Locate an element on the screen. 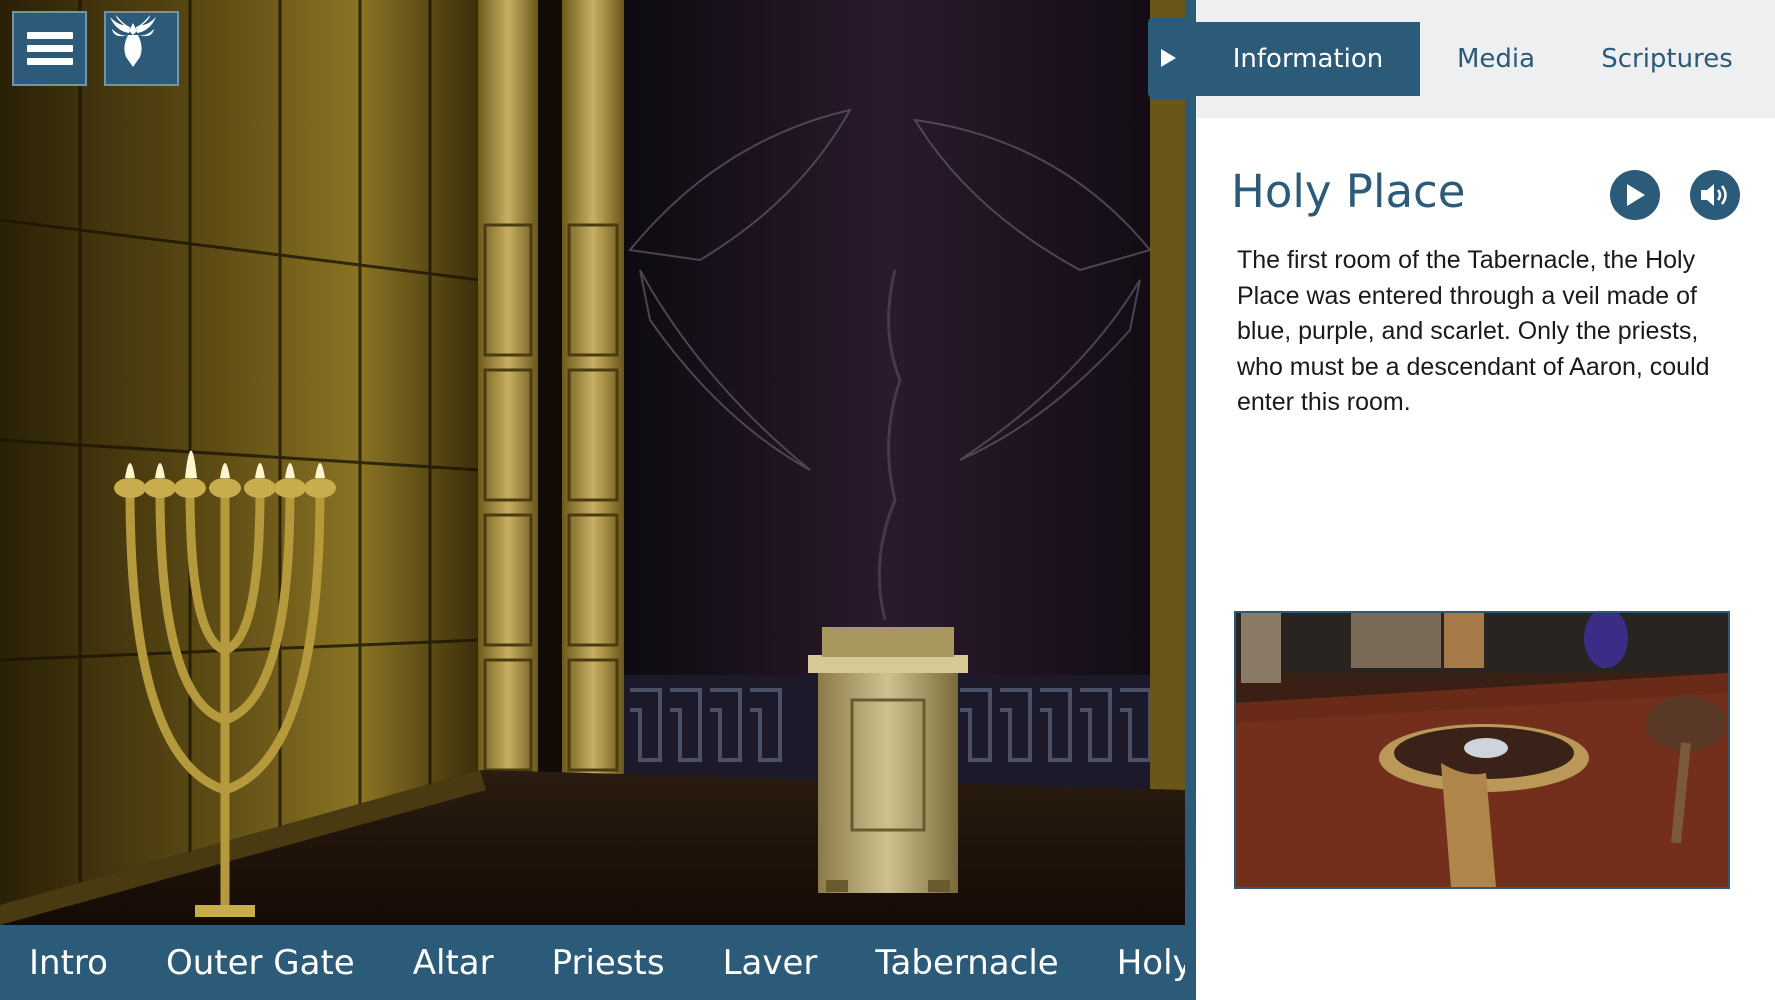 The height and width of the screenshot is (1000, 1775). home-logo-button is located at coordinates (141, 48).